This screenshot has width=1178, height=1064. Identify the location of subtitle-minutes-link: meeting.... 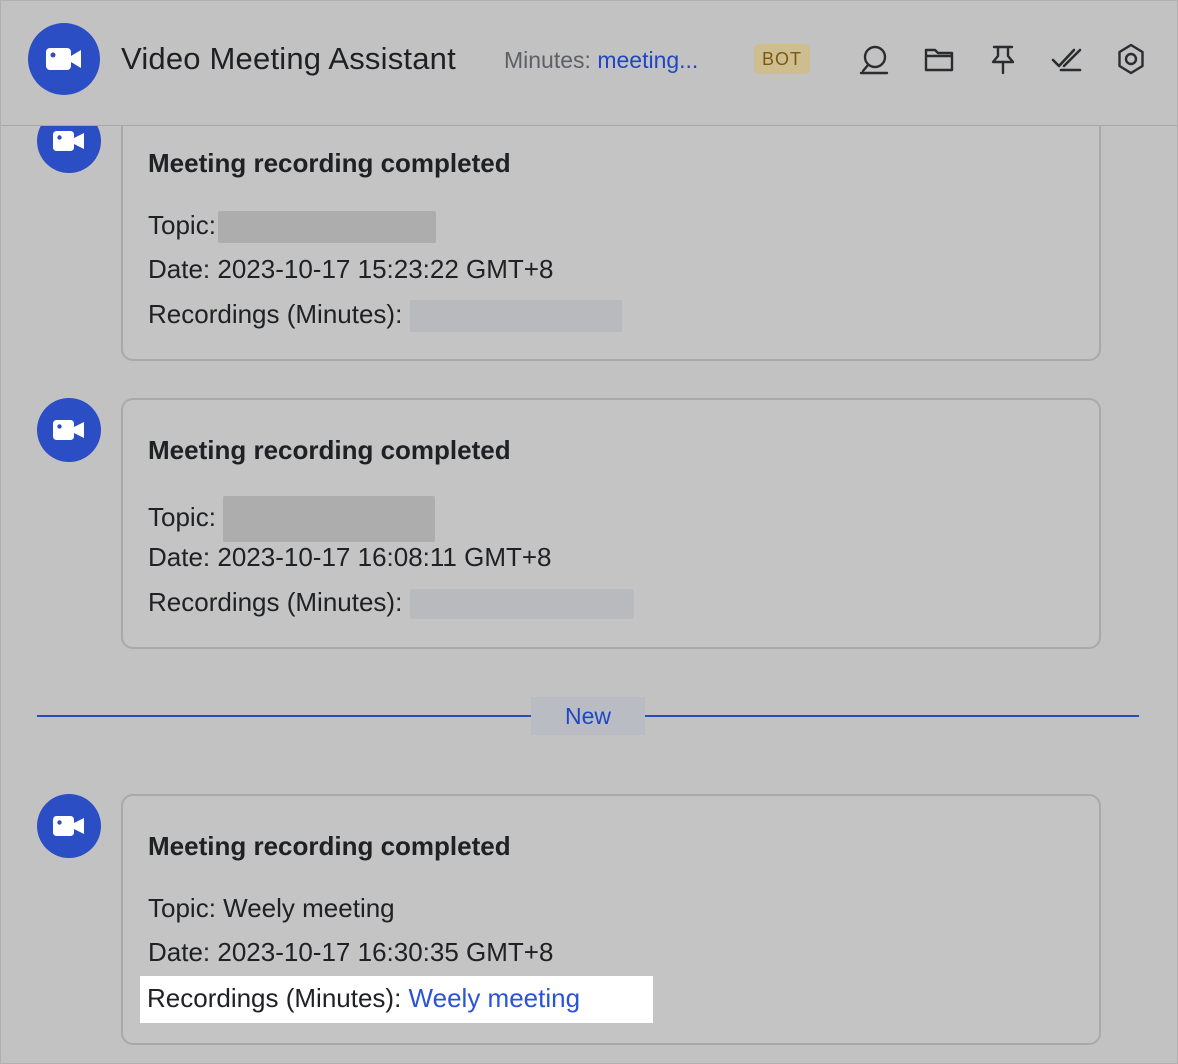
(647, 60).